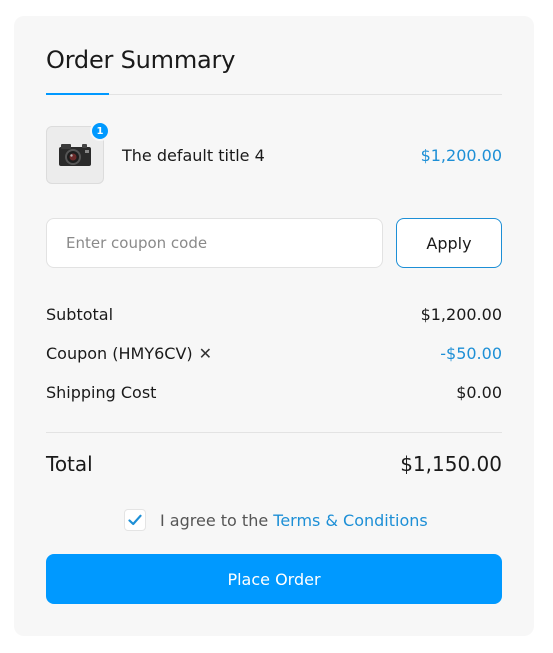  Describe the element at coordinates (193, 155) in the screenshot. I see `product-name: The default title 4` at that location.